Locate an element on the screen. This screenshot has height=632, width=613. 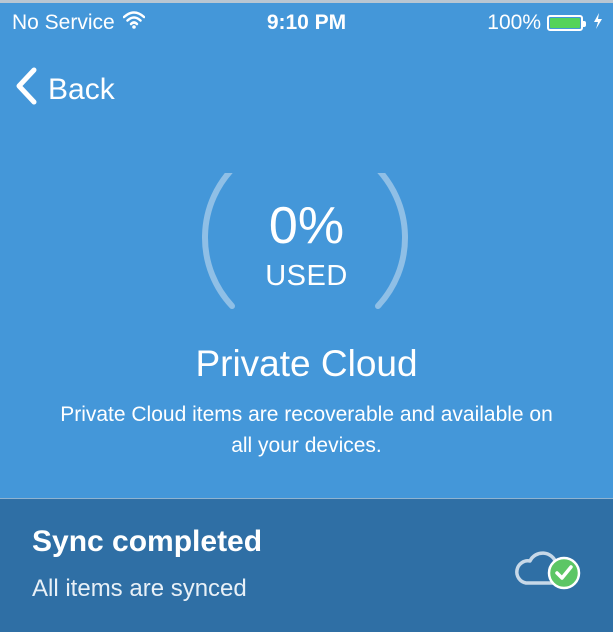
back-button: Back is located at coordinates (64, 90).